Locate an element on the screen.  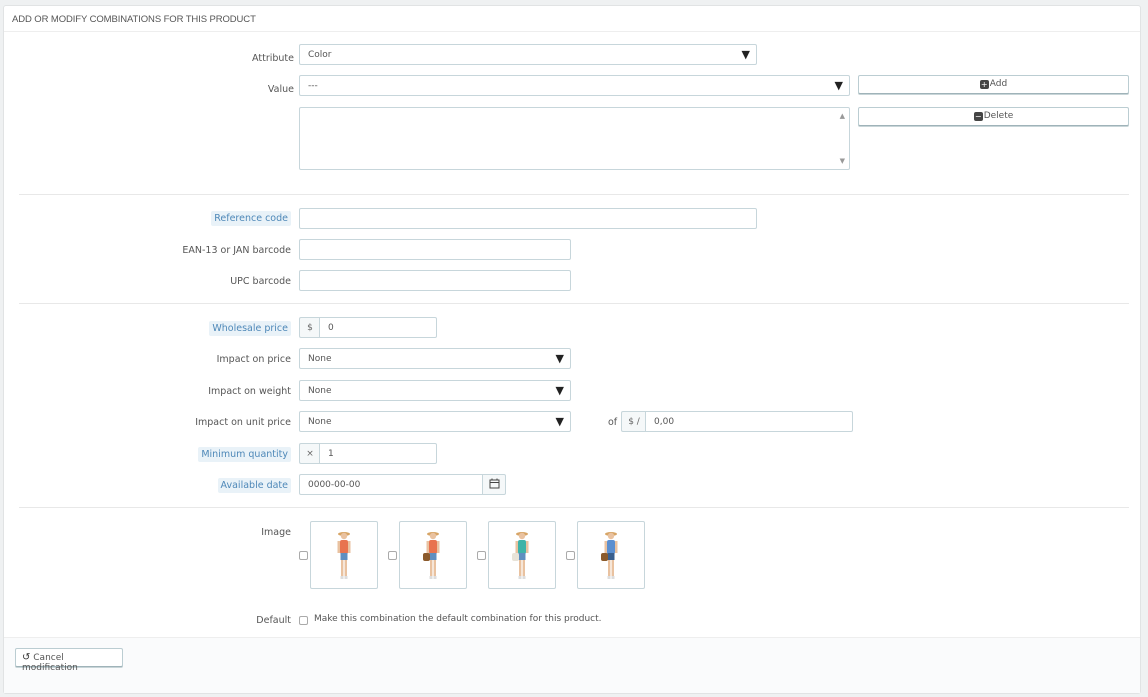
currency-addon: $ is located at coordinates (309, 327).